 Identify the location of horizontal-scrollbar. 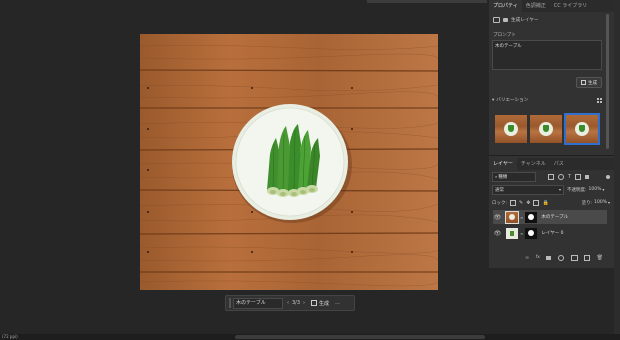
(360, 337).